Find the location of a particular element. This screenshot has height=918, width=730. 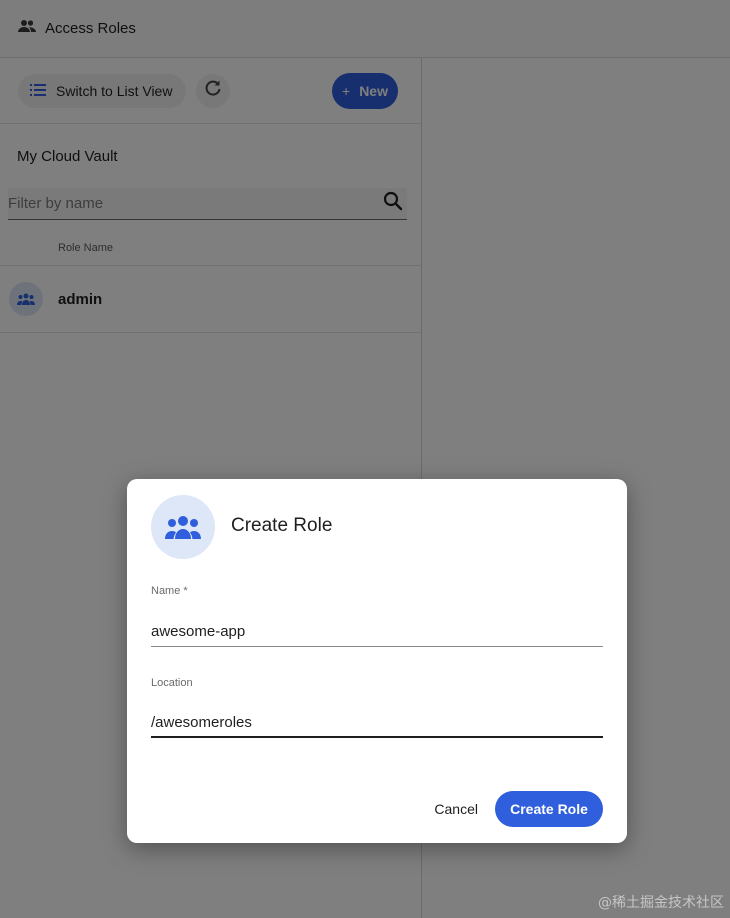

dialog-actions: Cancel Create Role is located at coordinates (518, 809).